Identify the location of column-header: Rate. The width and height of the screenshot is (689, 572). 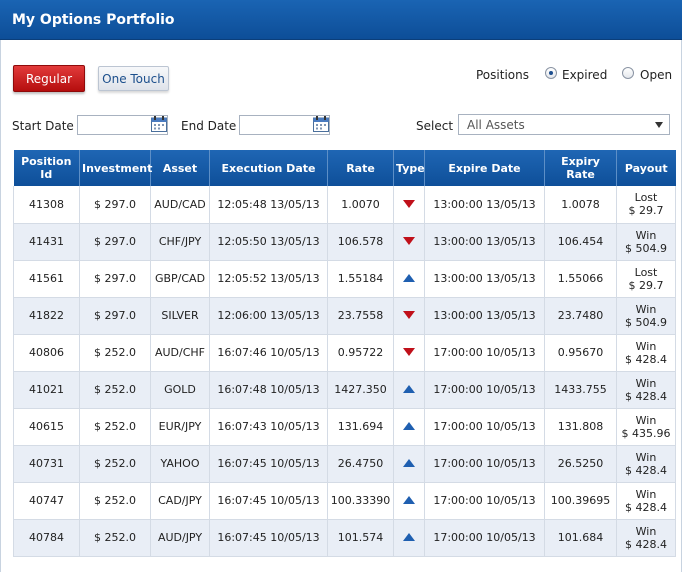
(360, 168).